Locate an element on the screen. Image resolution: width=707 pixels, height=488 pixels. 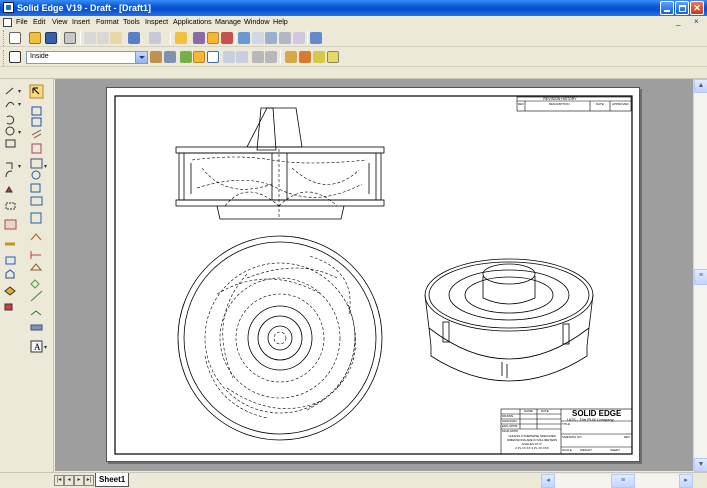
menu-inspect: Inspect is located at coordinates (156, 21).